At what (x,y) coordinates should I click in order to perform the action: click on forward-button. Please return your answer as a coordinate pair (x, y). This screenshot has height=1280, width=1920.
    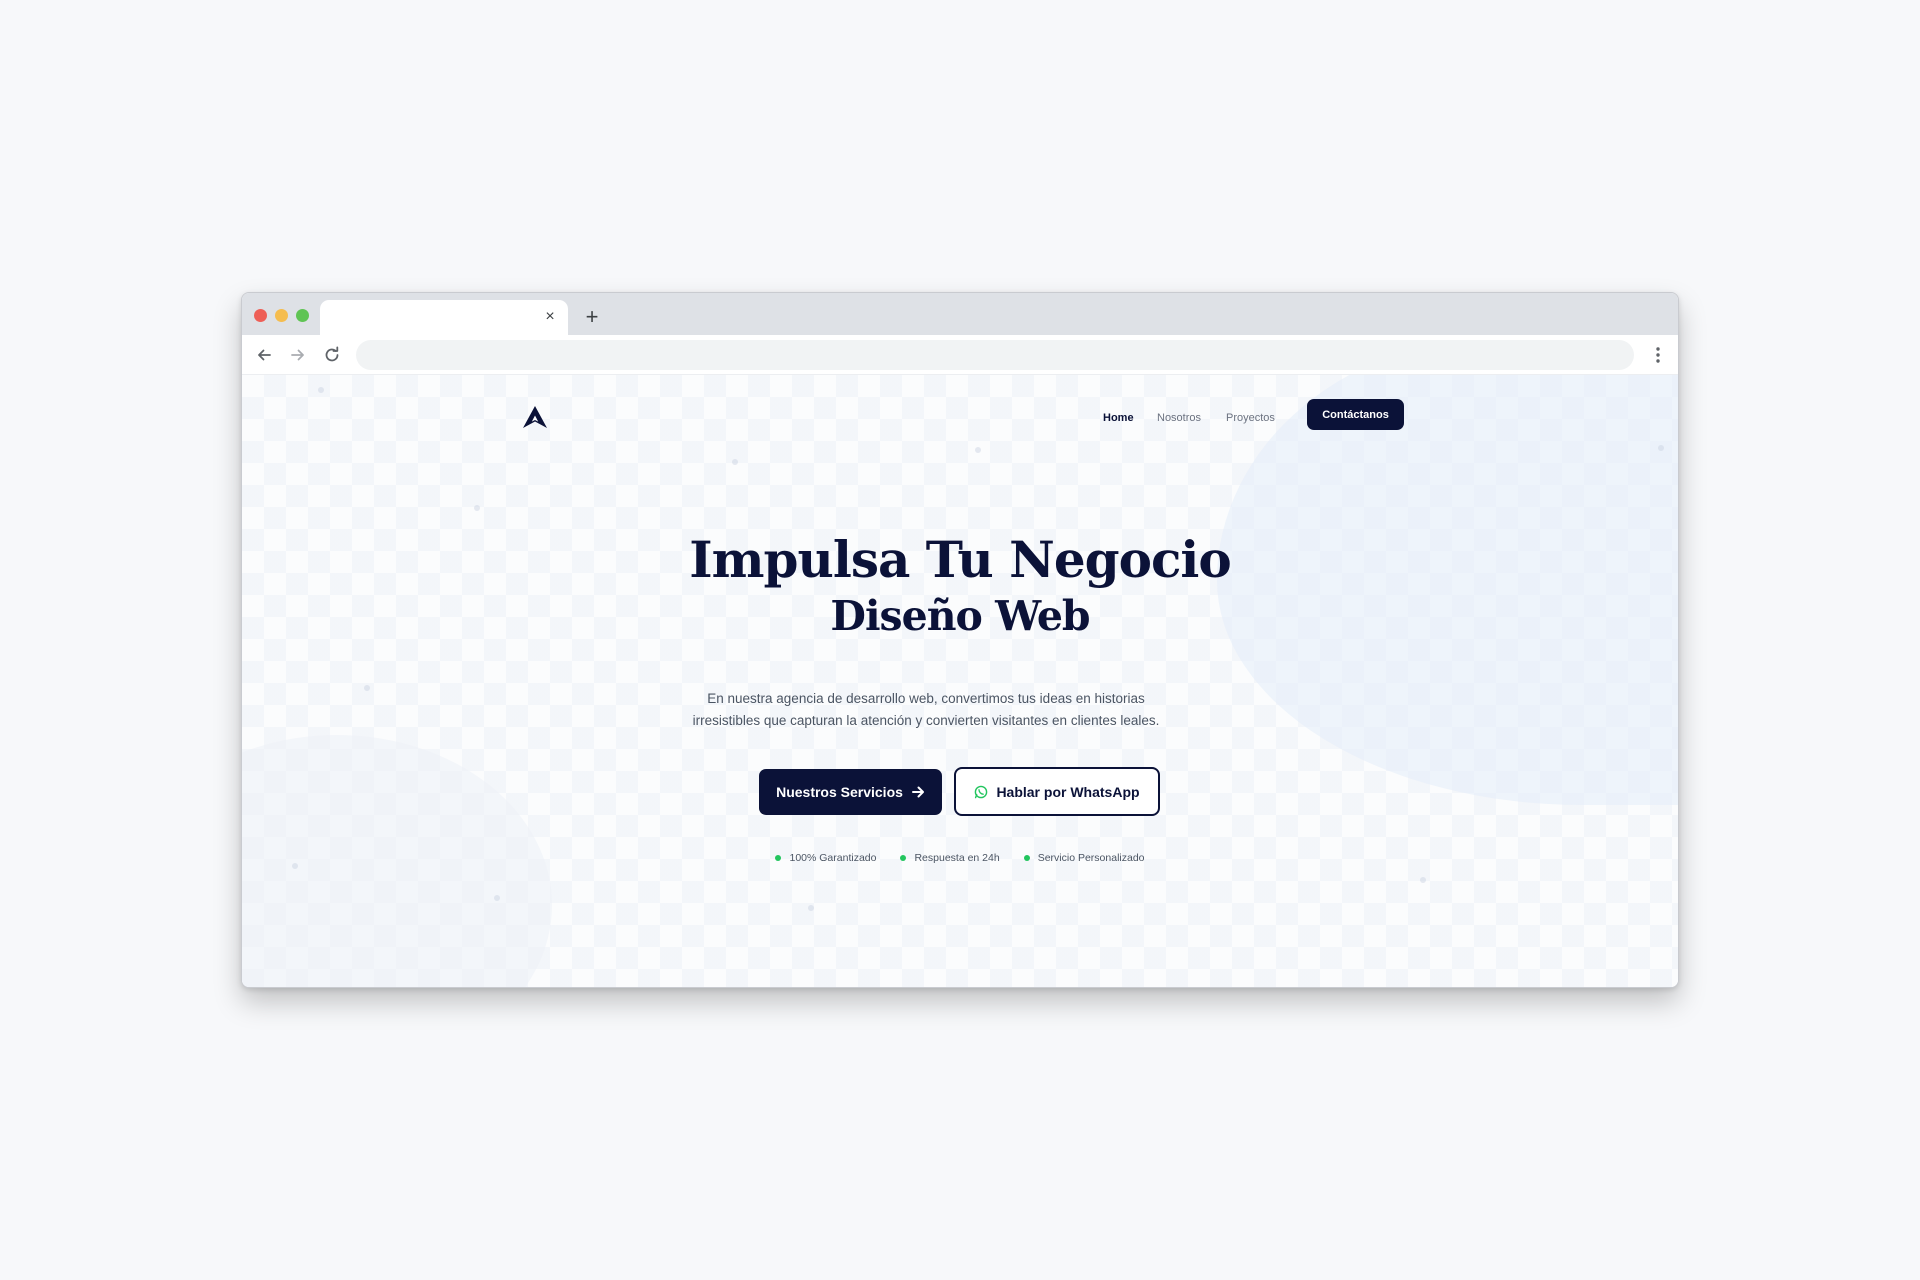
    Looking at the image, I should click on (298, 355).